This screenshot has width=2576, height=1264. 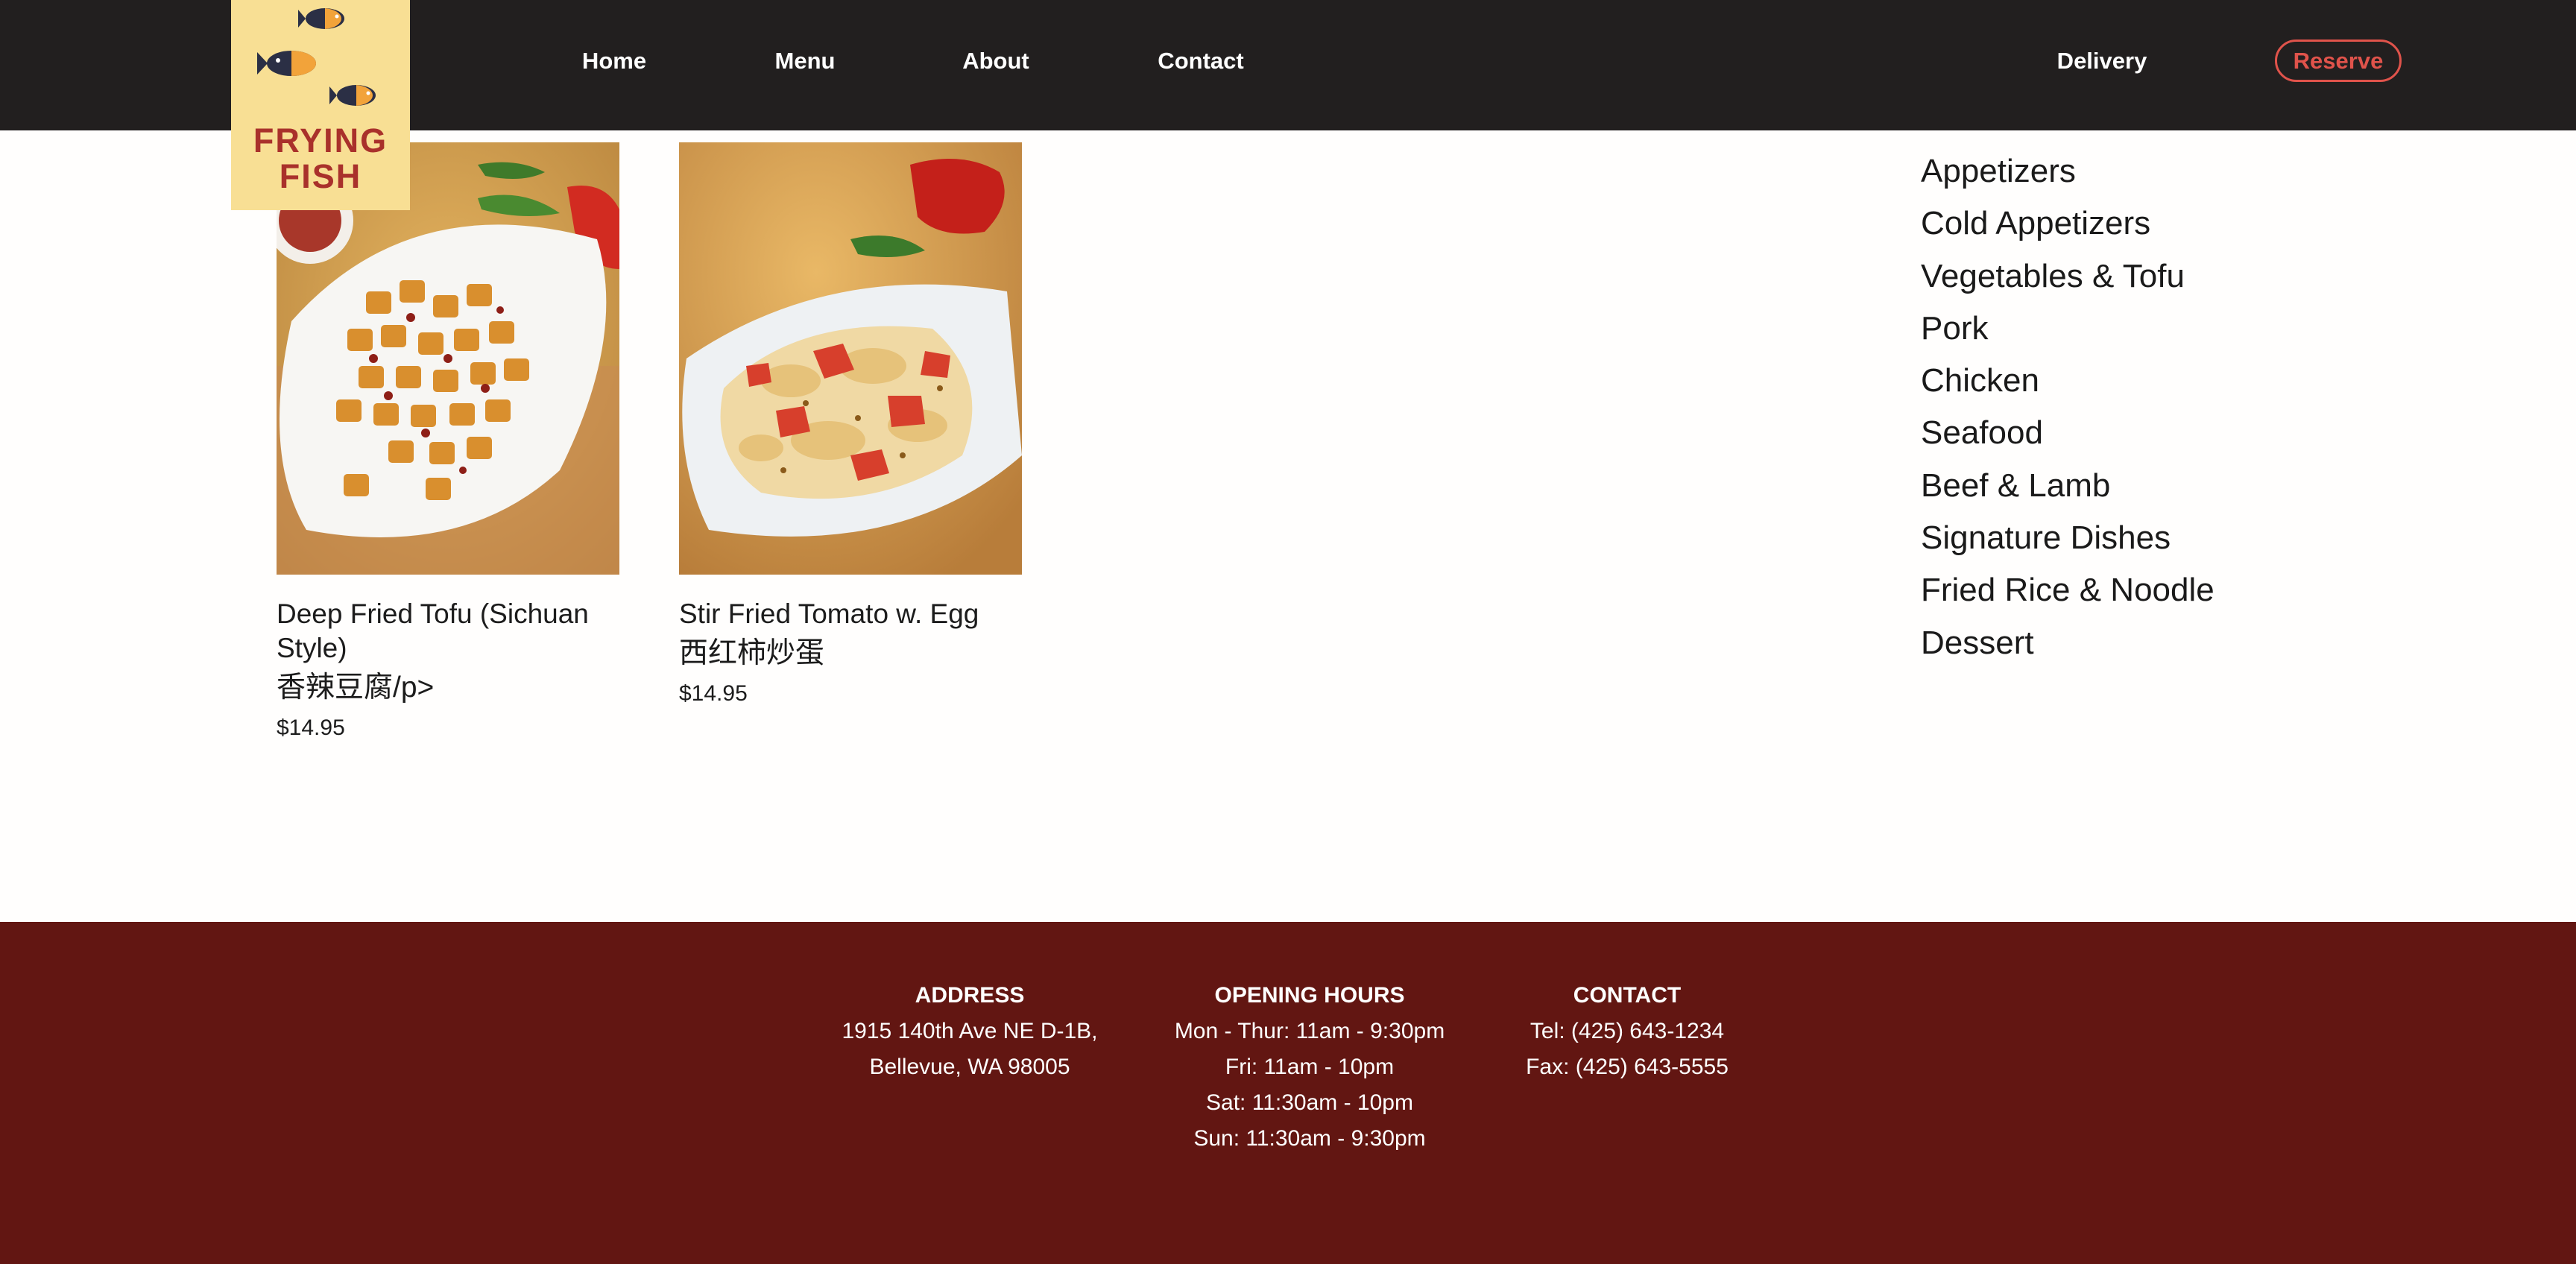 What do you see at coordinates (320, 140) in the screenshot?
I see `logo-text-frying: FRYING` at bounding box center [320, 140].